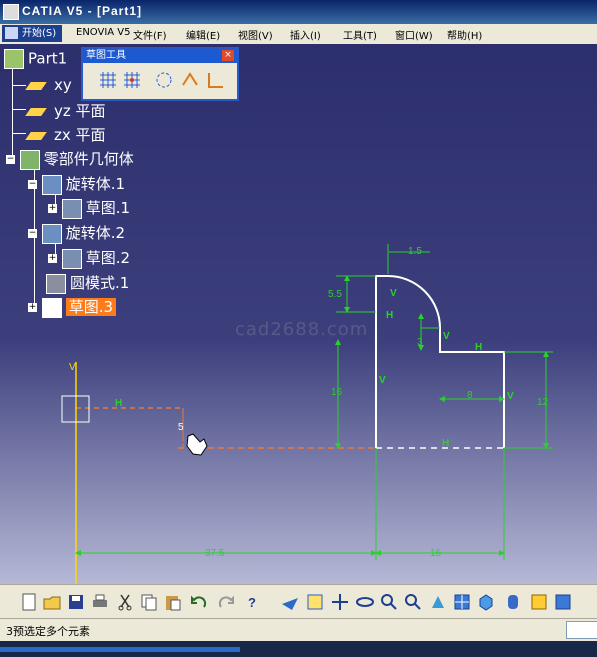 This screenshot has width=597, height=657. Describe the element at coordinates (149, 602) in the screenshot. I see `copy-icon` at that location.